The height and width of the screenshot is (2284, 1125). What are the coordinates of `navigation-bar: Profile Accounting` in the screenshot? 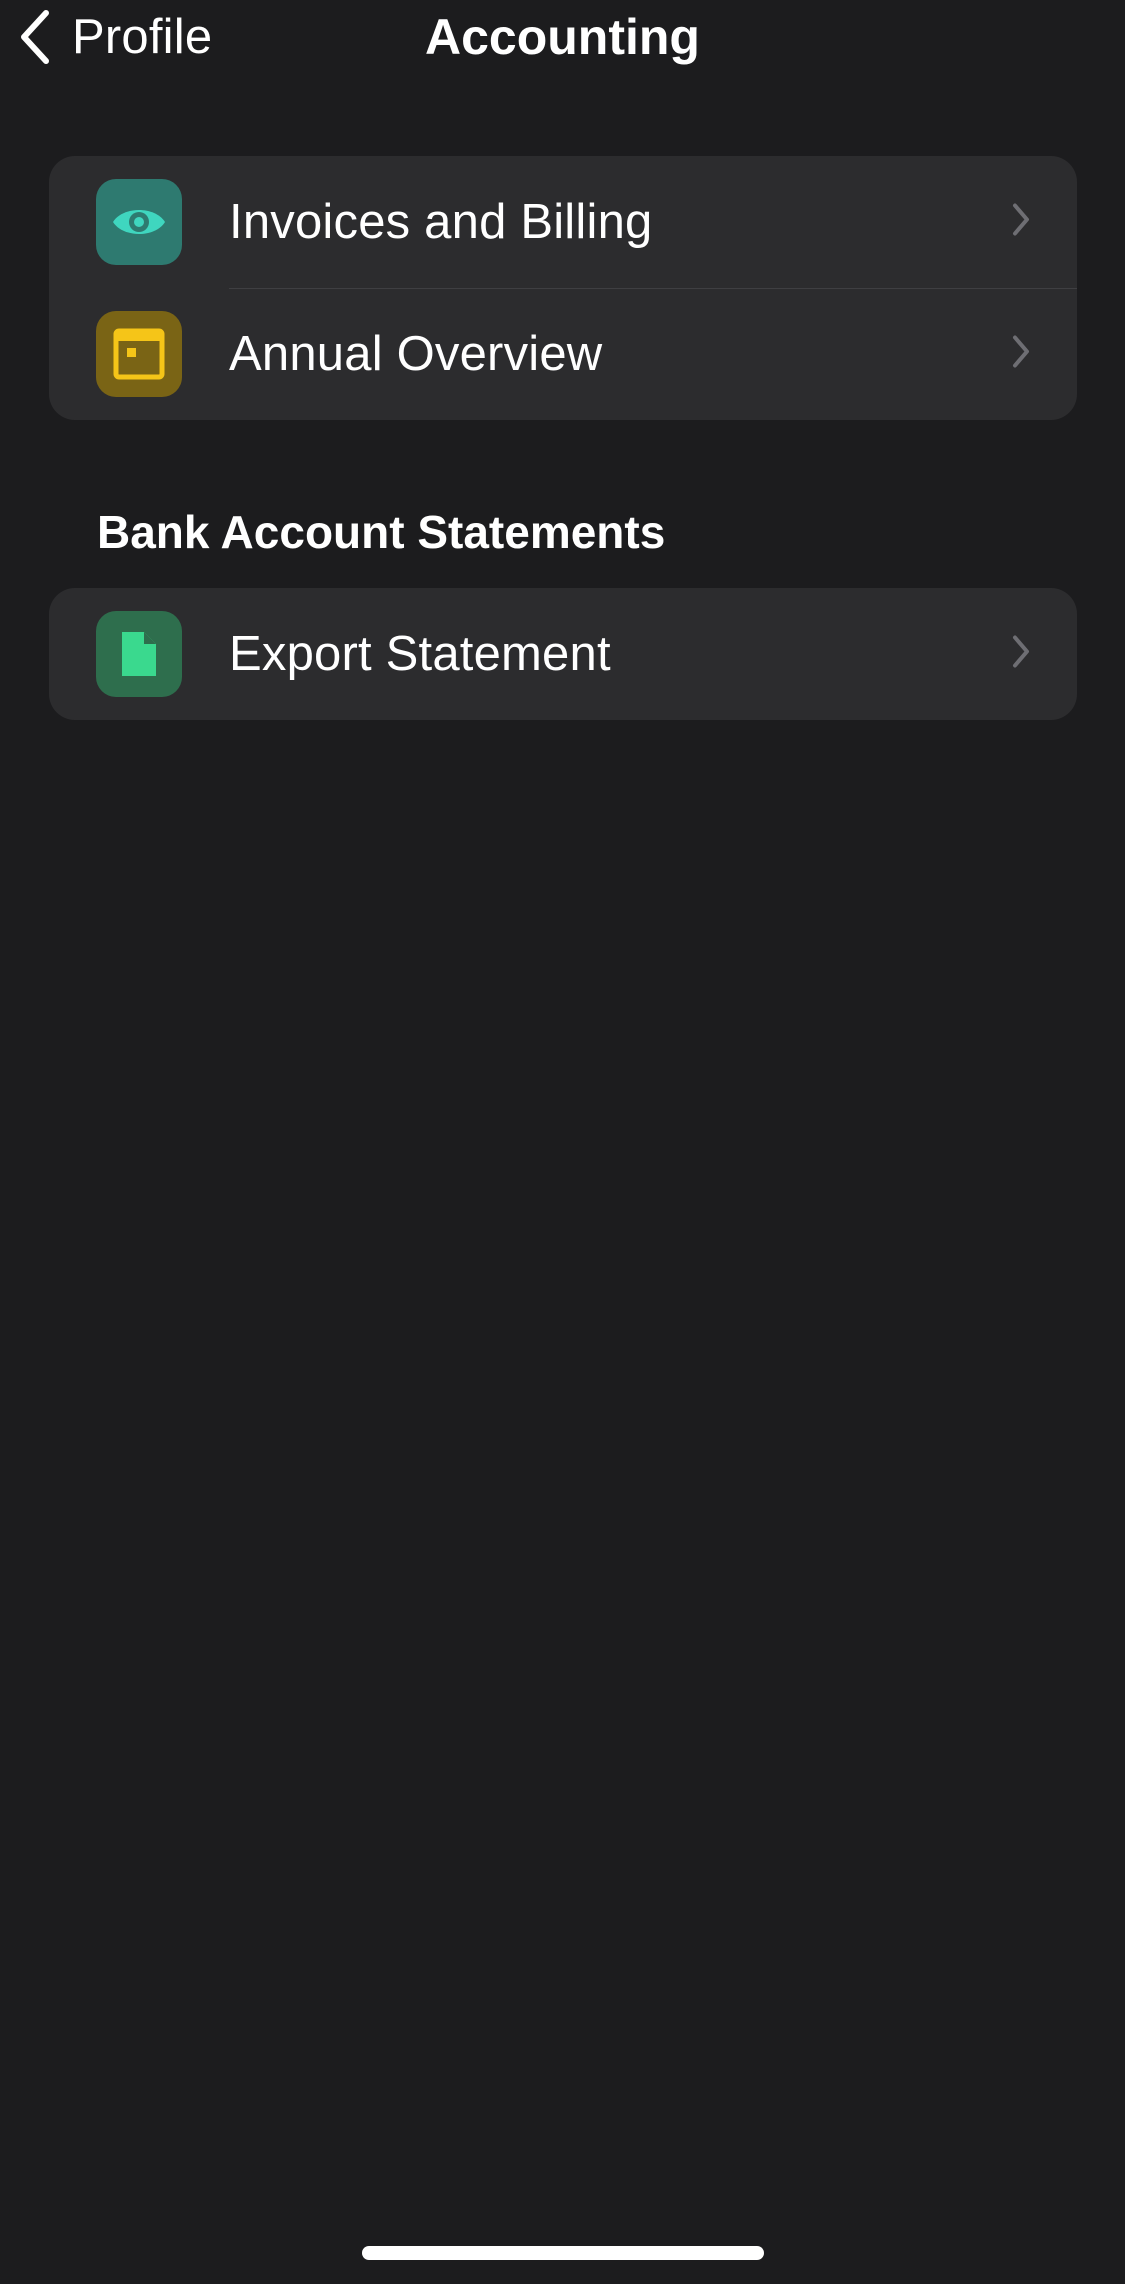 It's located at (562, 40).